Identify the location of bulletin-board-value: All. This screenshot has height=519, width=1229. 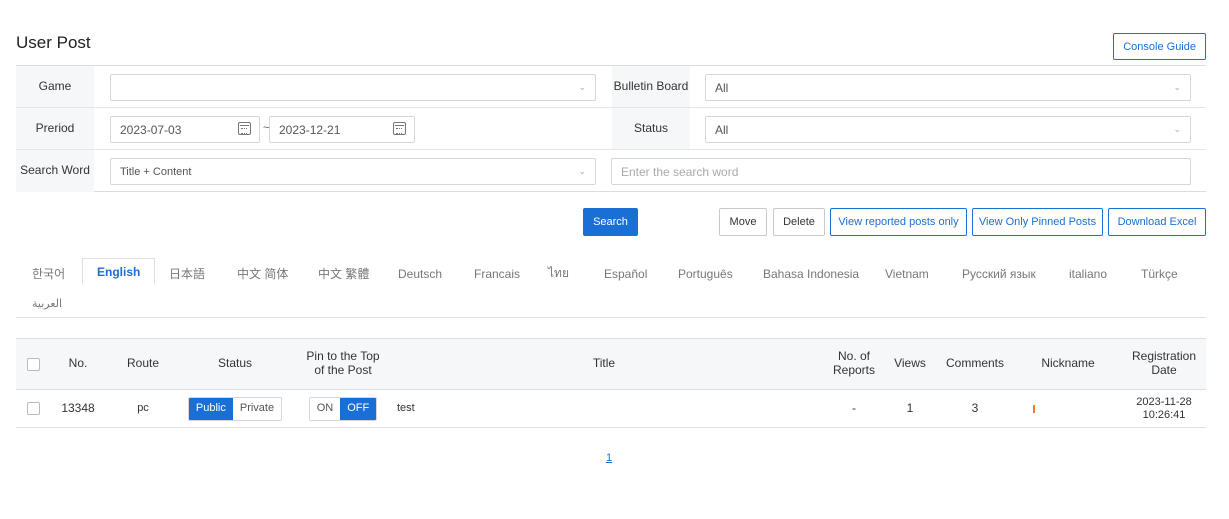
(722, 87).